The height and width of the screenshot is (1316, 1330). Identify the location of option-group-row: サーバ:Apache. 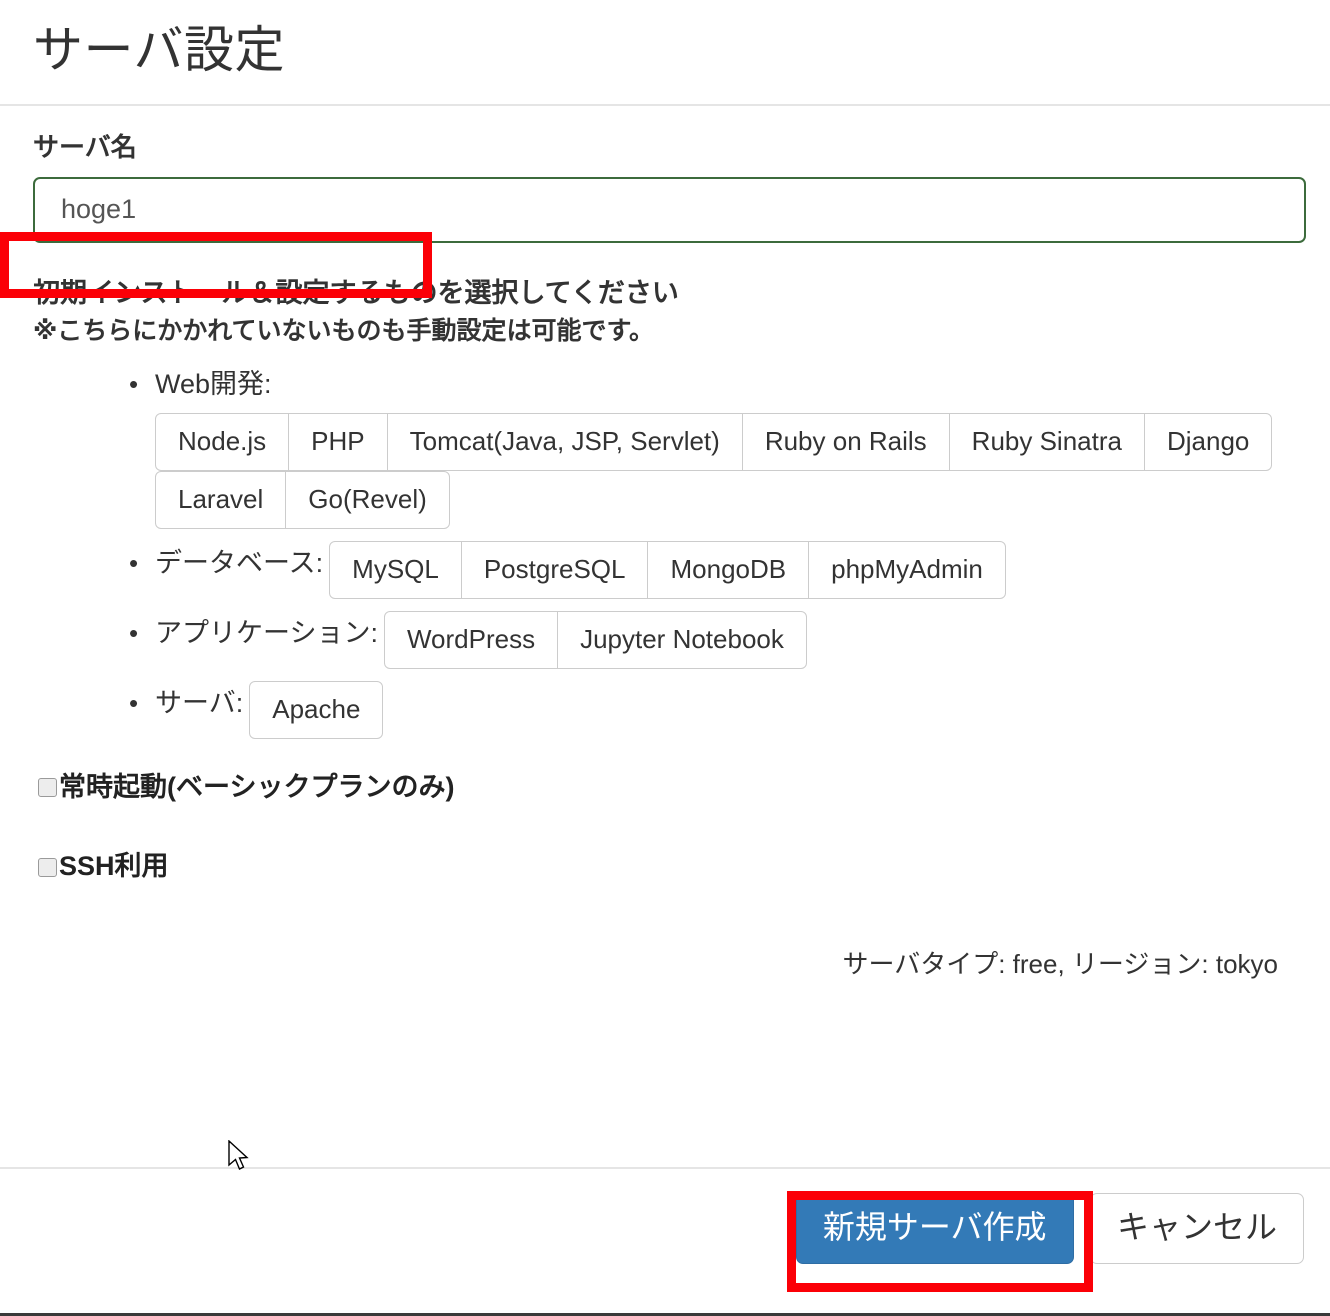
(728, 709).